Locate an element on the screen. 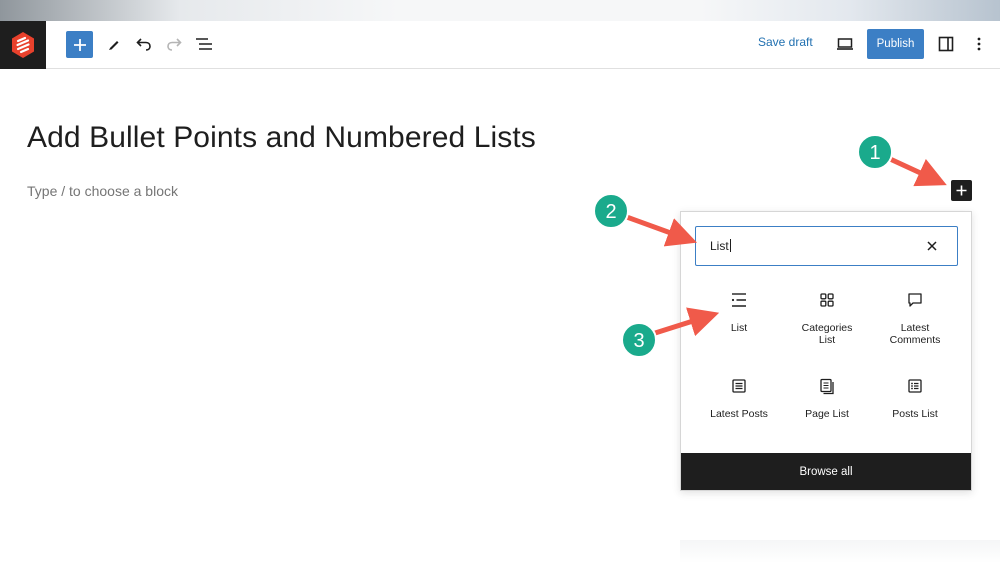  annotation-badge-2: 2 is located at coordinates (611, 211).